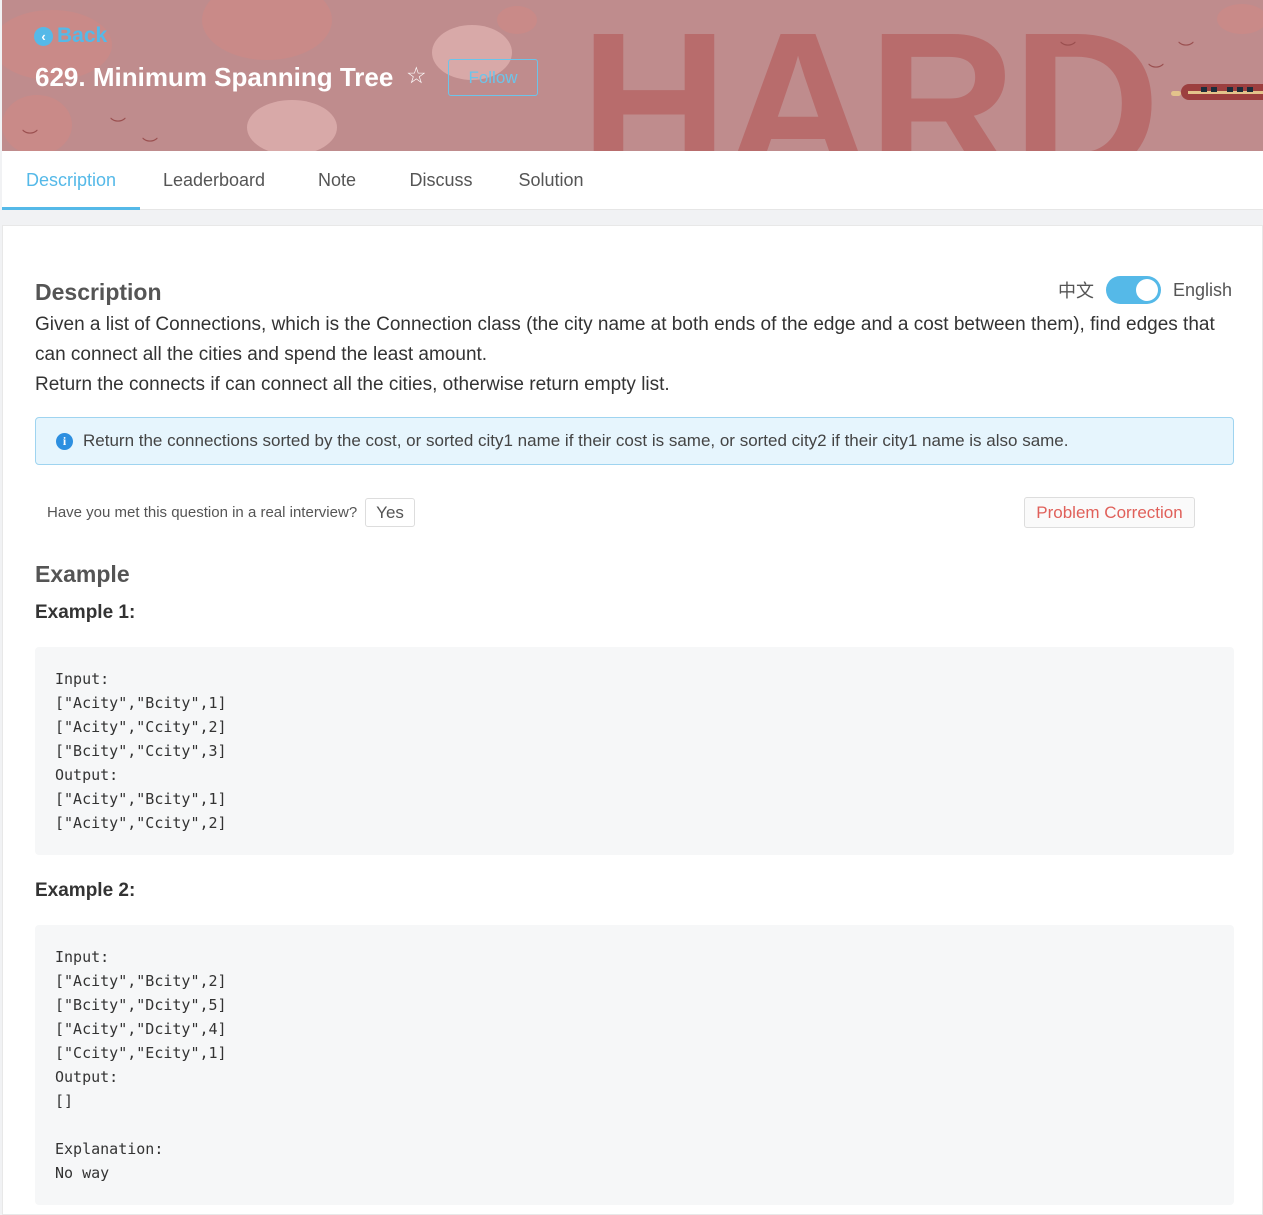 Image resolution: width=1263 pixels, height=1215 pixels. I want to click on problem-correction-button: Problem Correction, so click(1109, 512).